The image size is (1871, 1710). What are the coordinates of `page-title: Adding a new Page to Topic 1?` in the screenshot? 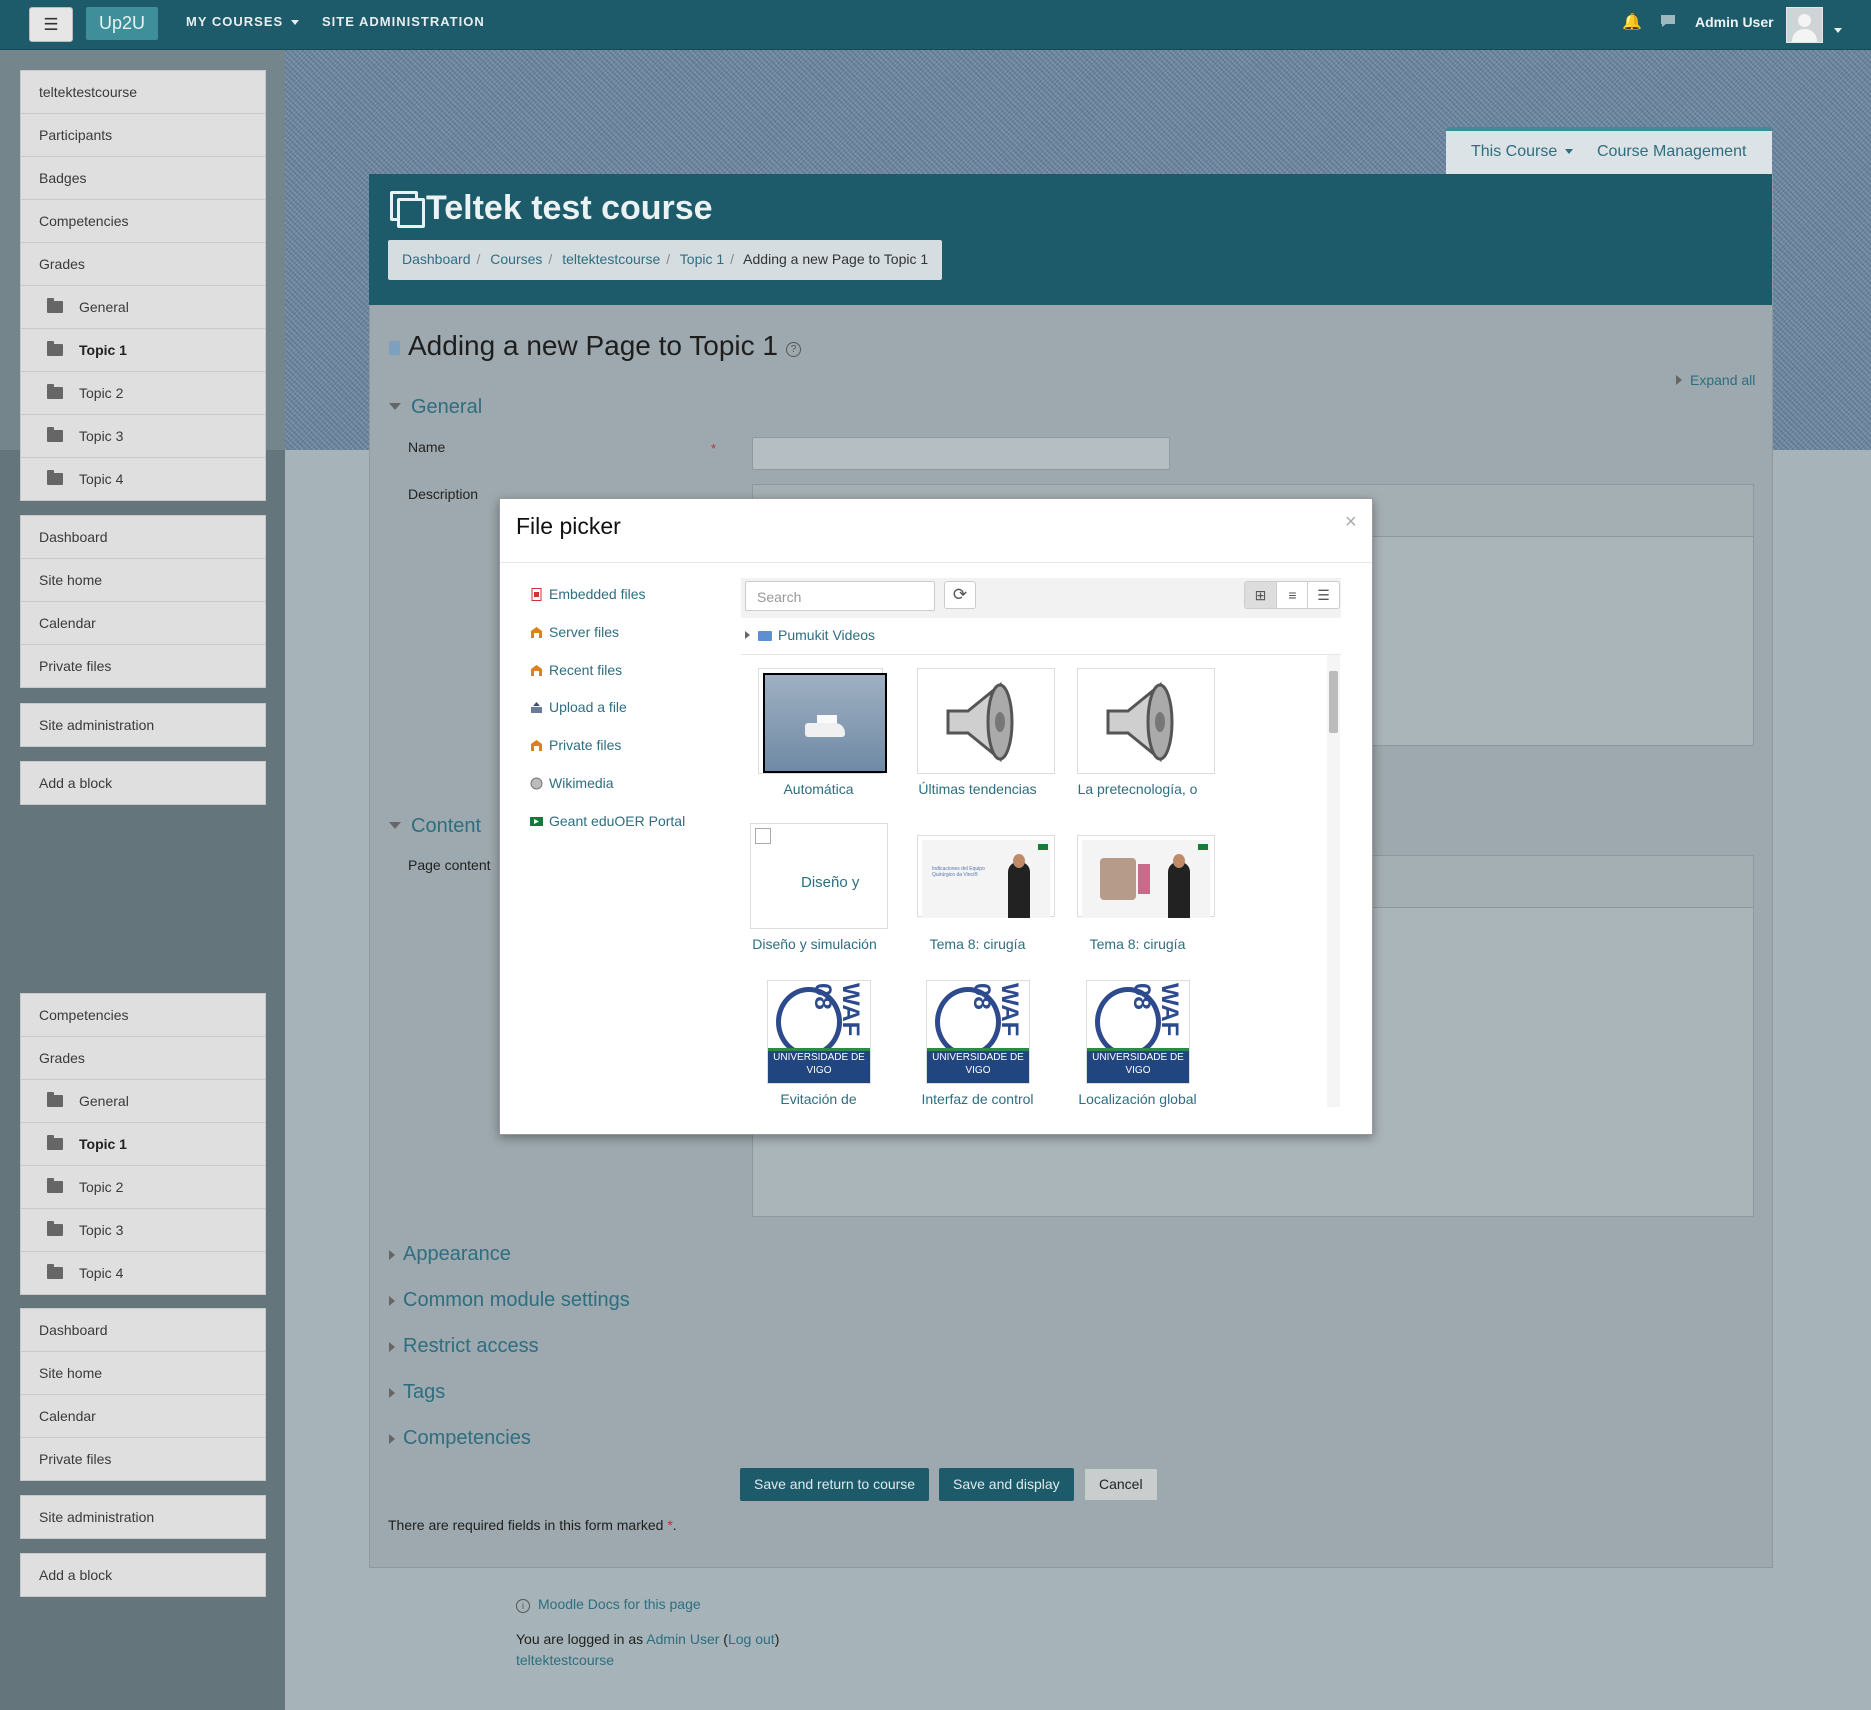 It's located at (595, 346).